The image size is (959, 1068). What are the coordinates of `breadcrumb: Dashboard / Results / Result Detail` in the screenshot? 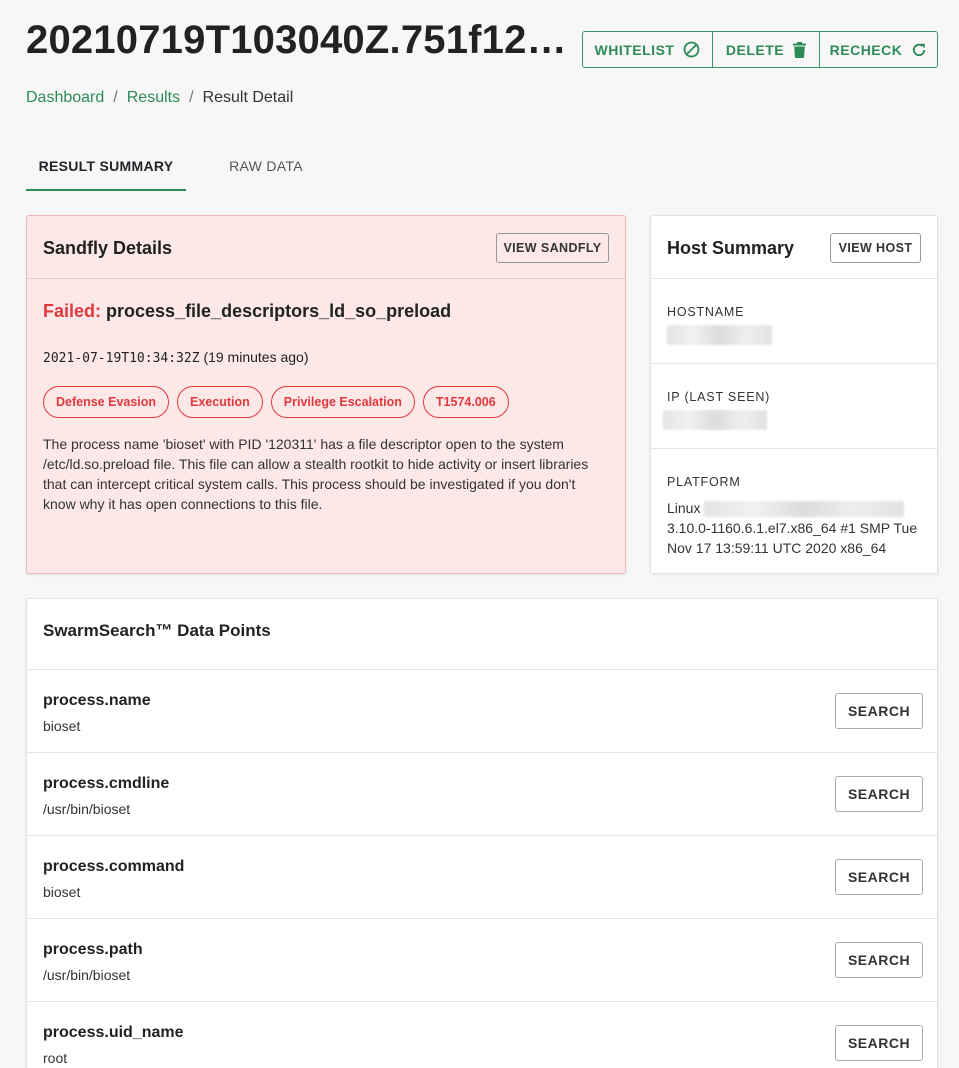 It's located at (159, 98).